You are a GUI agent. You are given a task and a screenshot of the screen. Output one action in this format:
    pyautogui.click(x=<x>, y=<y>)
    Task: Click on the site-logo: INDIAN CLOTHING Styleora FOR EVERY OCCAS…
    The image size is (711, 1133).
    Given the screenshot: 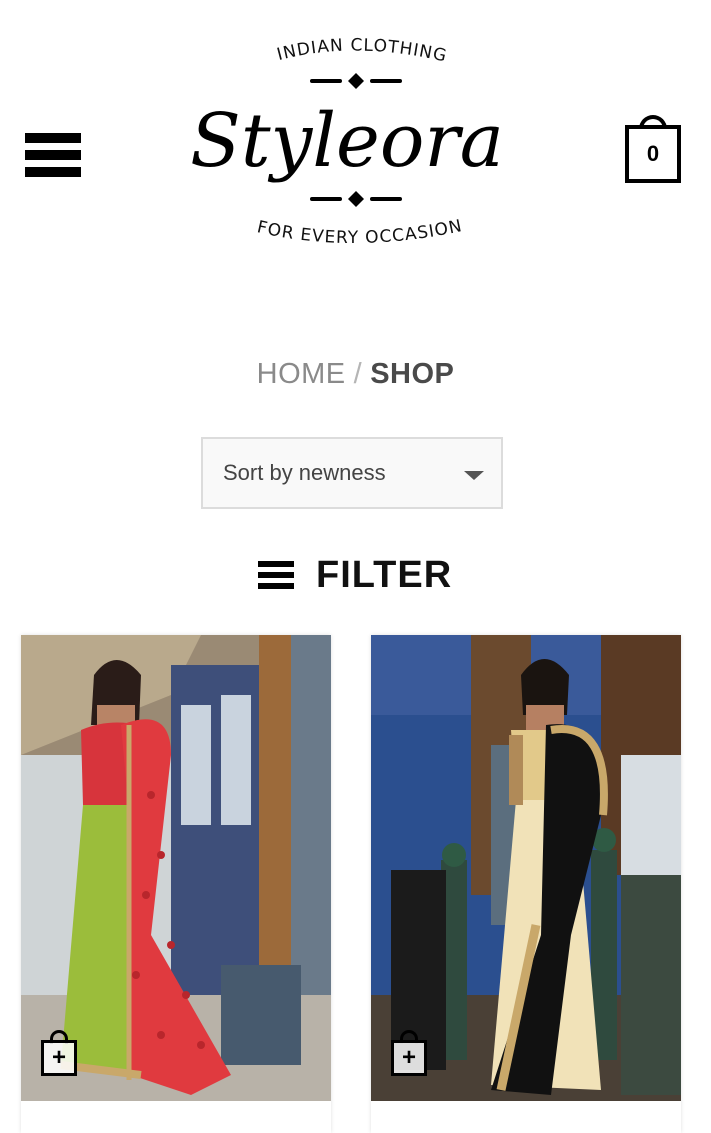 What is the action you would take?
    pyautogui.click(x=347, y=148)
    